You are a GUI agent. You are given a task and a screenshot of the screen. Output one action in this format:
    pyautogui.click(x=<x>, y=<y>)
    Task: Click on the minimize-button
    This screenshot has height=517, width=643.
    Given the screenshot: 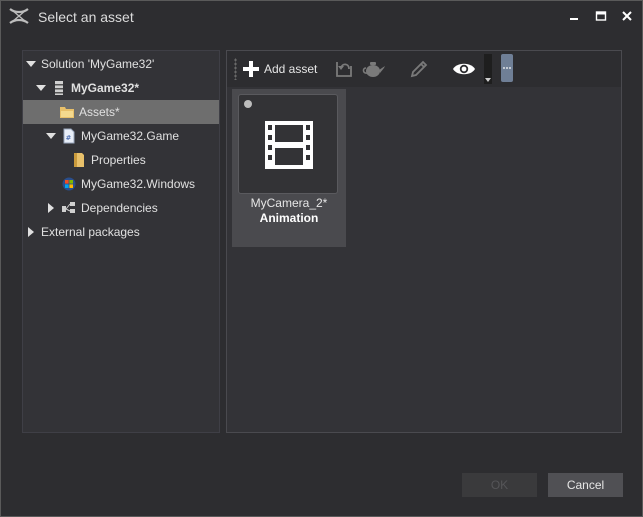 What is the action you would take?
    pyautogui.click(x=574, y=16)
    